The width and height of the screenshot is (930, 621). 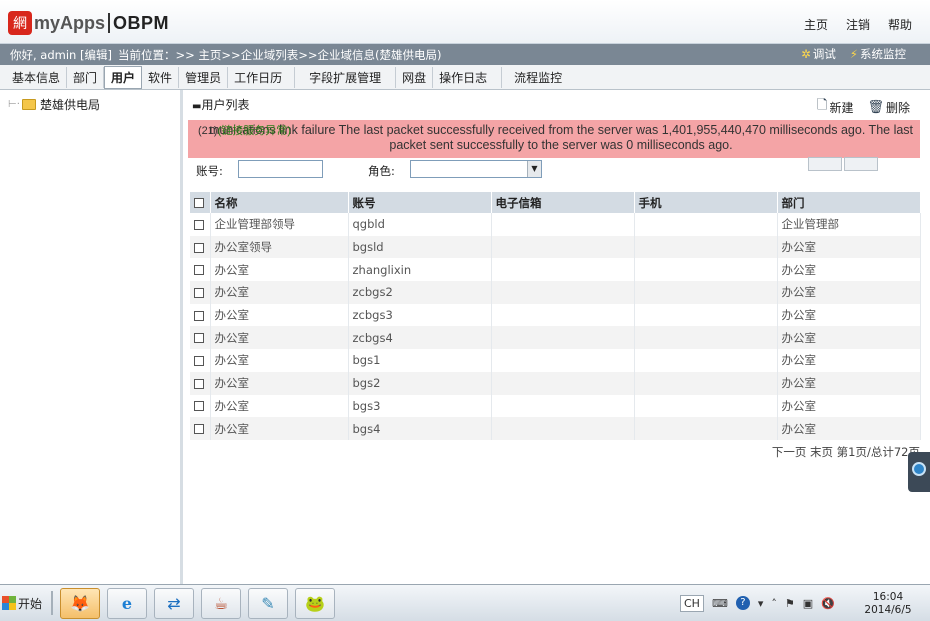 I want to click on column-name: 名称, so click(x=279, y=202).